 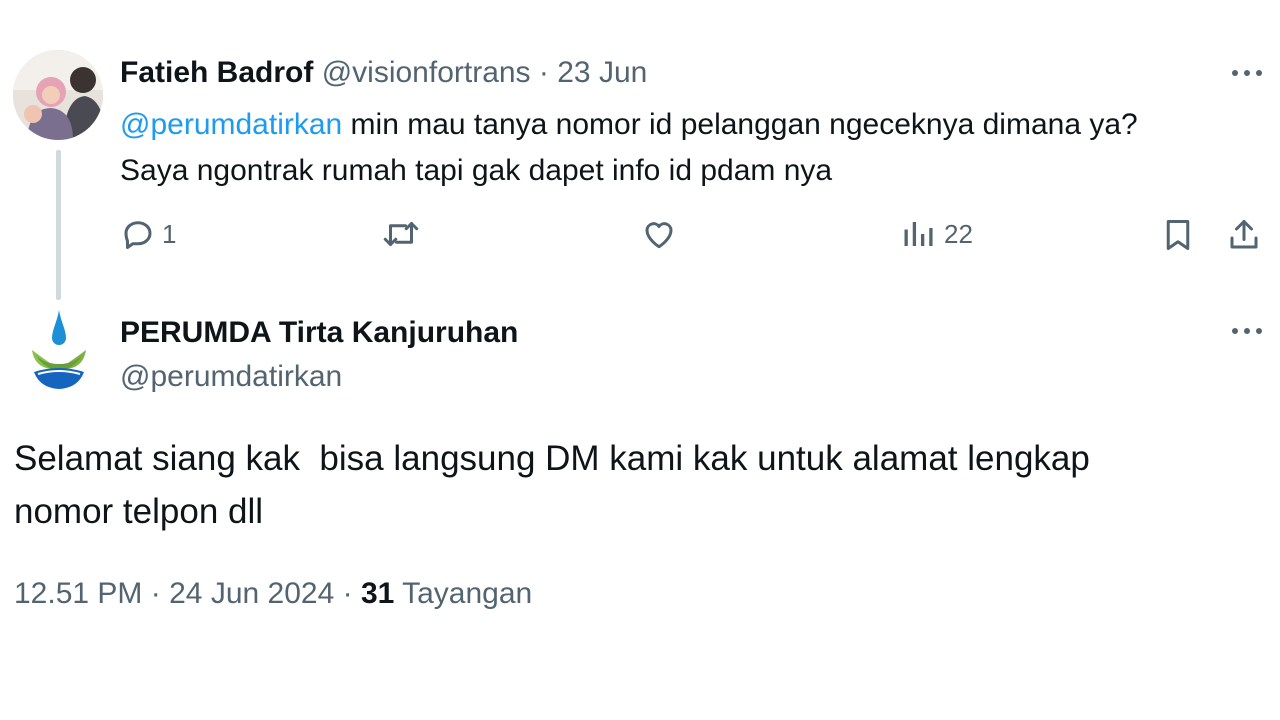 What do you see at coordinates (169, 233) in the screenshot?
I see `reply-count: 1` at bounding box center [169, 233].